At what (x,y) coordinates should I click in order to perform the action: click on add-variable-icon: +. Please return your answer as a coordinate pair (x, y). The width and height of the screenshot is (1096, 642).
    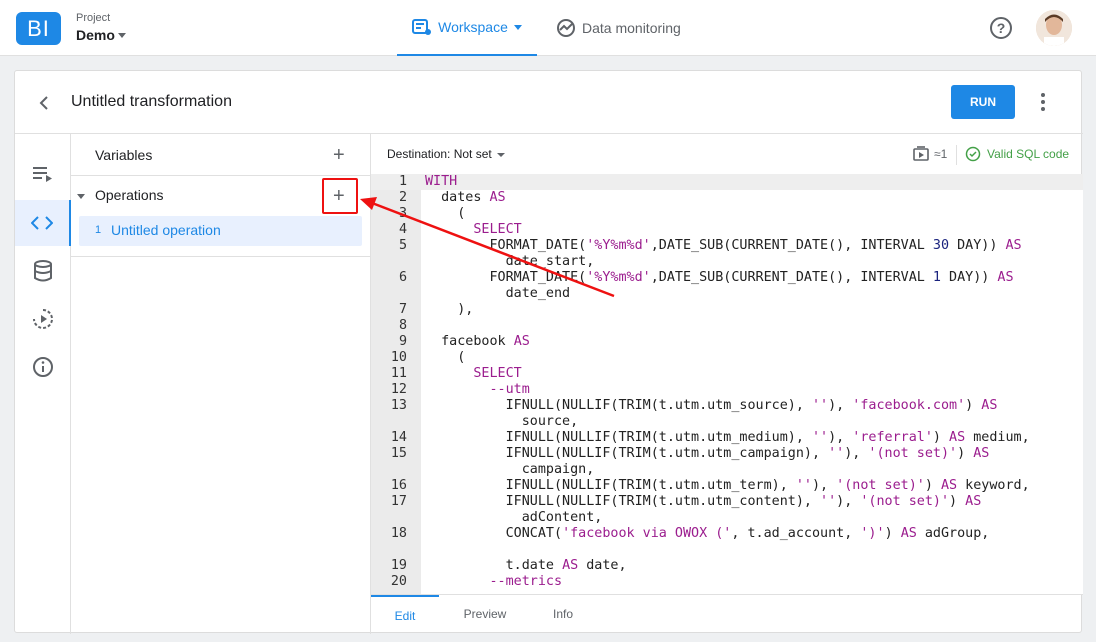
    Looking at the image, I should click on (339, 155).